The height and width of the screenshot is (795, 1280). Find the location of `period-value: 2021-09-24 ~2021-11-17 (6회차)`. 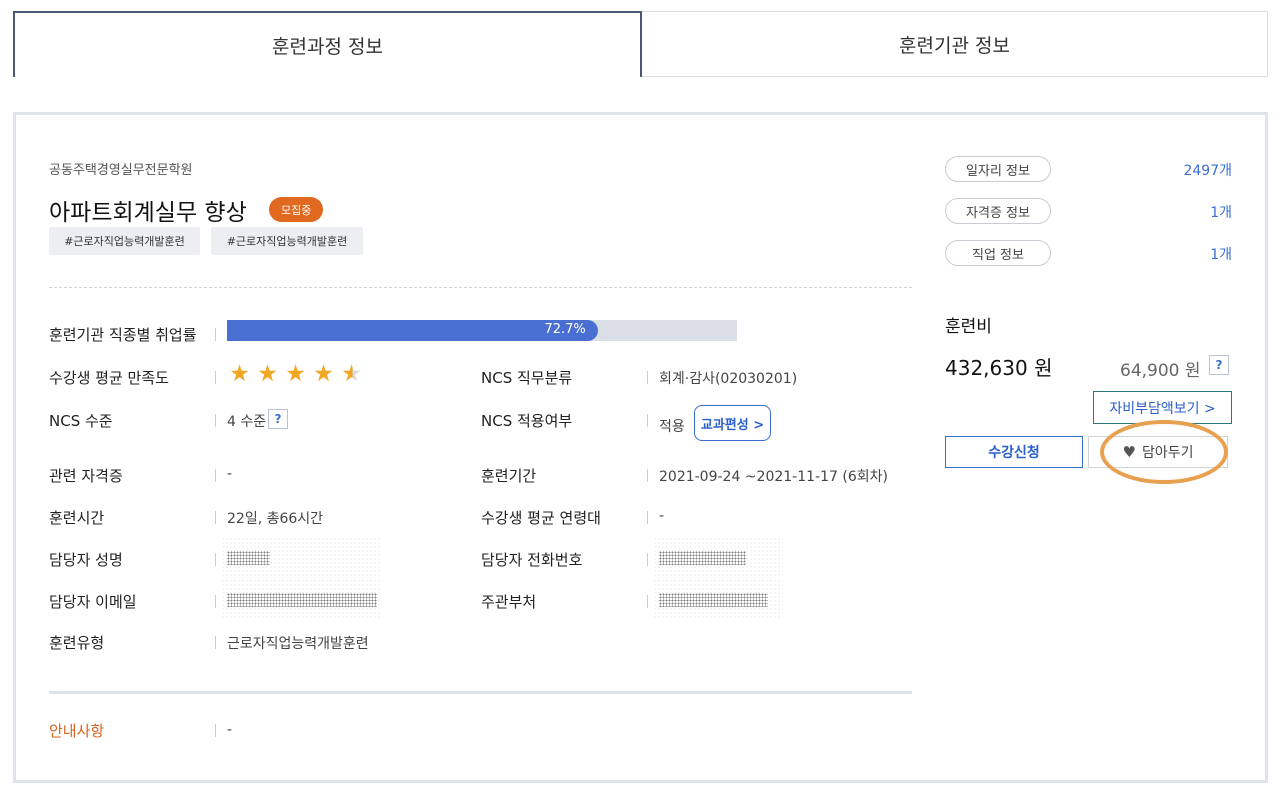

period-value: 2021-09-24 ~2021-11-17 (6회차) is located at coordinates (773, 477).